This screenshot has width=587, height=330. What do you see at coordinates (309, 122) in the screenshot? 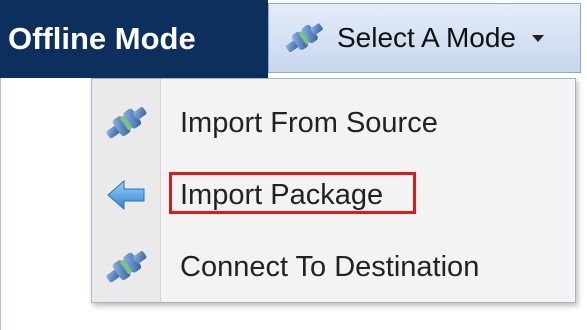
I see `menu-item-label: Import From Source` at bounding box center [309, 122].